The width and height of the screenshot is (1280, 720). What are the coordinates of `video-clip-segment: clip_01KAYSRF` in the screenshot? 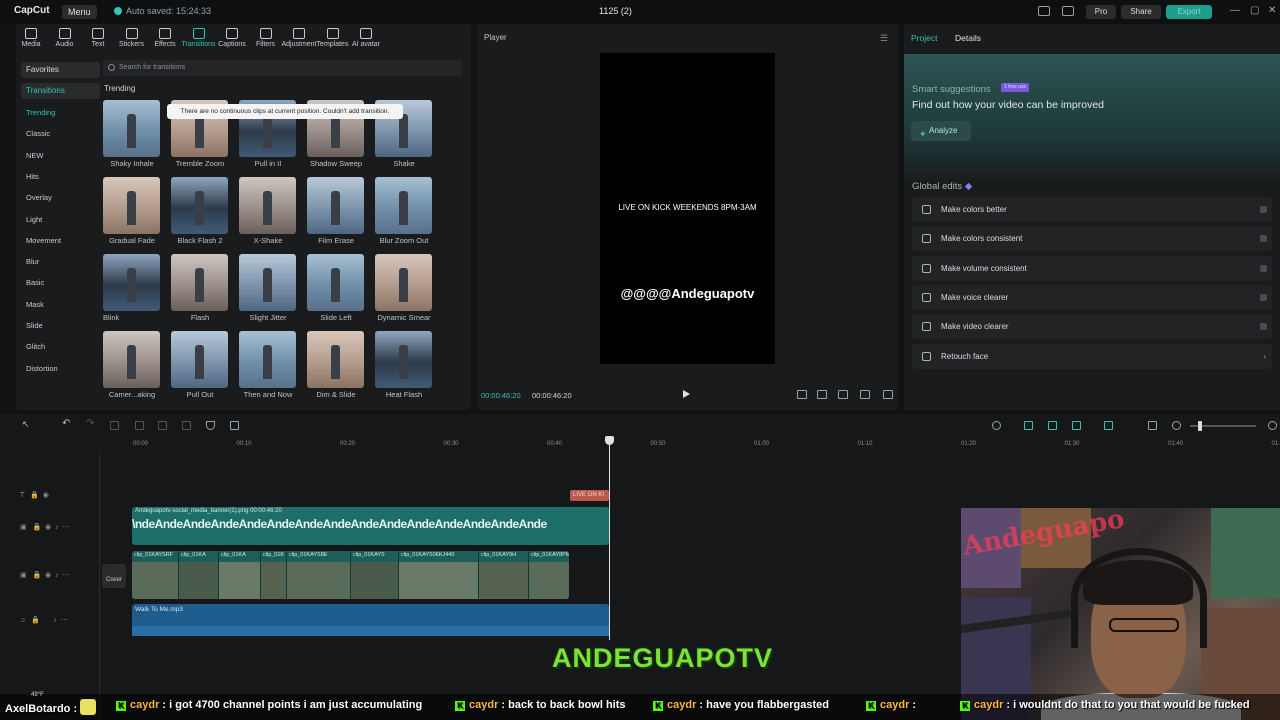 It's located at (155, 575).